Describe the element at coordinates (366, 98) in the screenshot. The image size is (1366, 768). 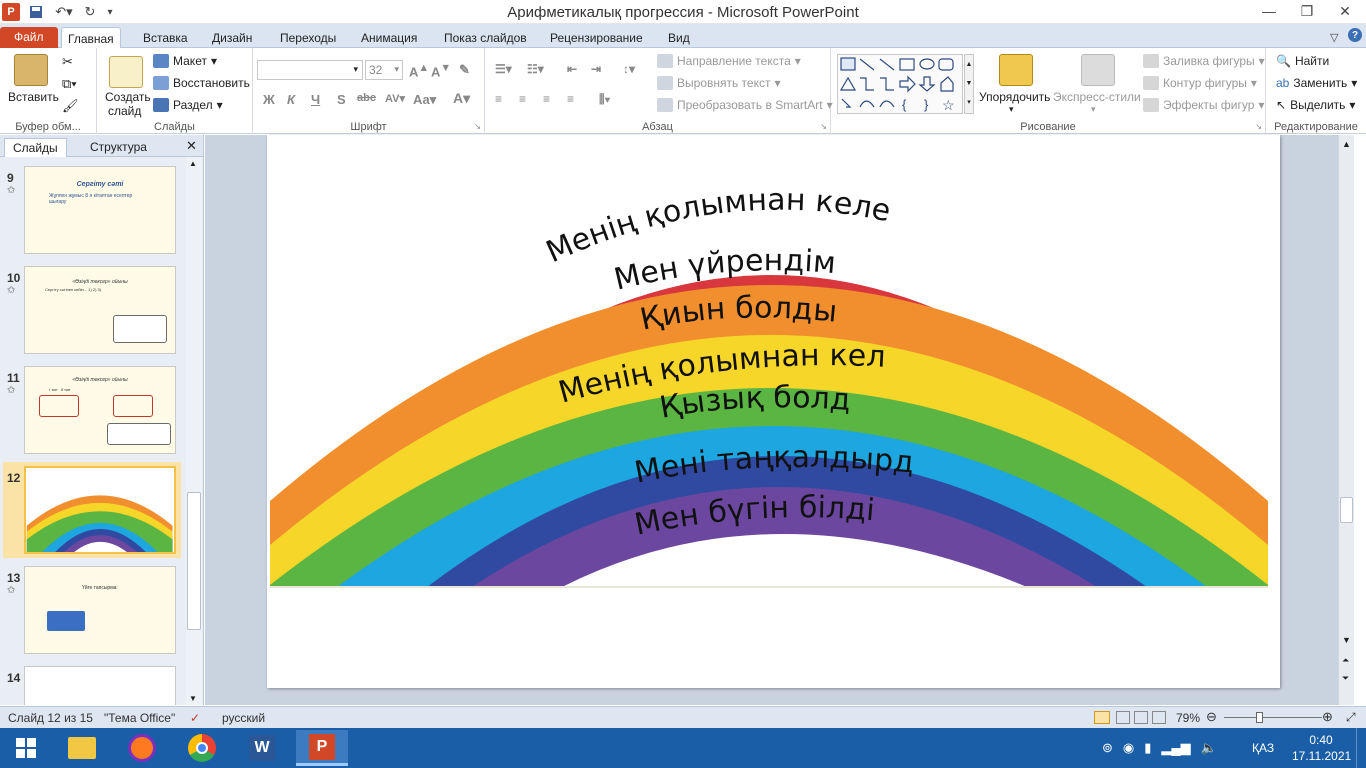
I see `strikethrough-button: abc` at that location.